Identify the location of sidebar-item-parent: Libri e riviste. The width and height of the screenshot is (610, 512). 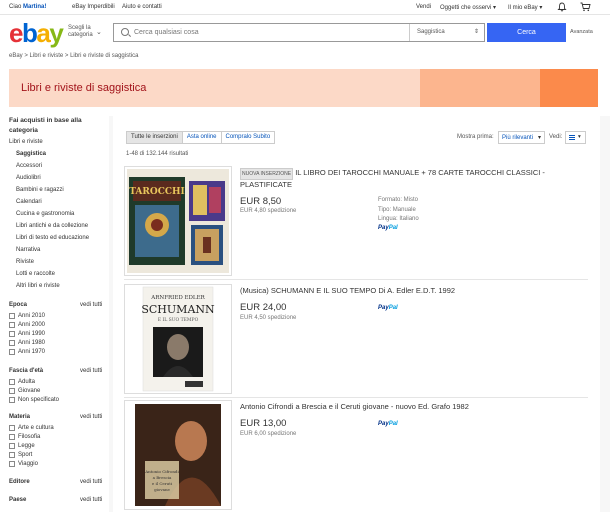
(26, 142).